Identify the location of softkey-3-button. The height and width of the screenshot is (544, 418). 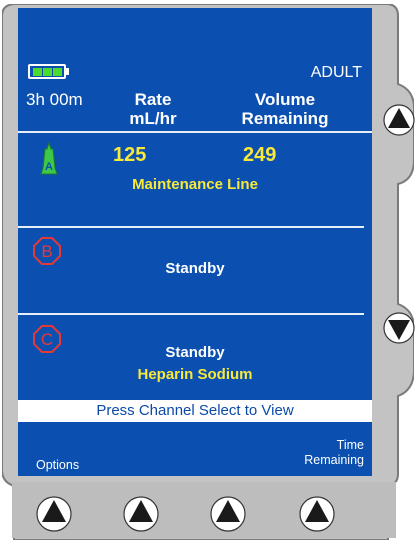
(228, 514).